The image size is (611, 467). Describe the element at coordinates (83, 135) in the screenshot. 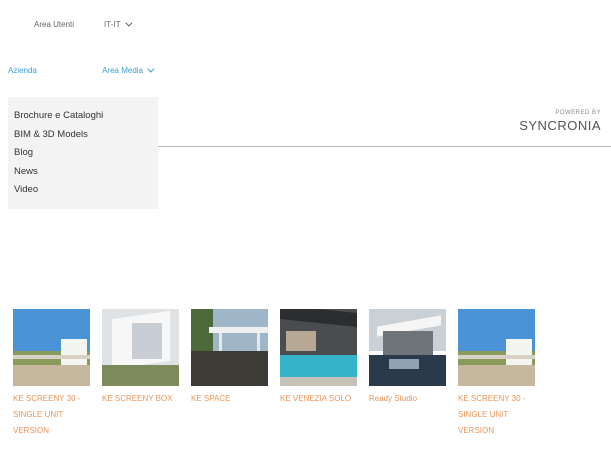

I see `dropdown-item-bim-models: BIM & 3D Models` at that location.